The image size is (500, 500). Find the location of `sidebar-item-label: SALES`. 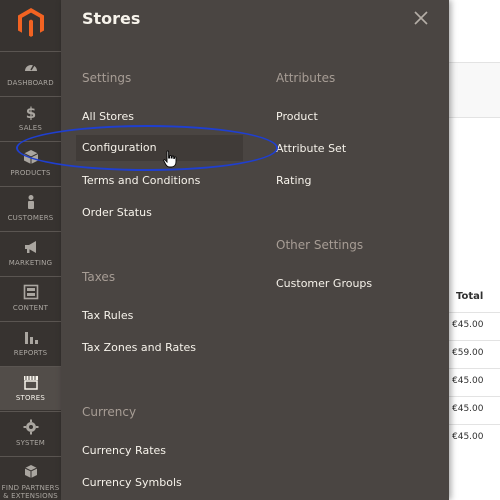

sidebar-item-label: SALES is located at coordinates (30, 128).